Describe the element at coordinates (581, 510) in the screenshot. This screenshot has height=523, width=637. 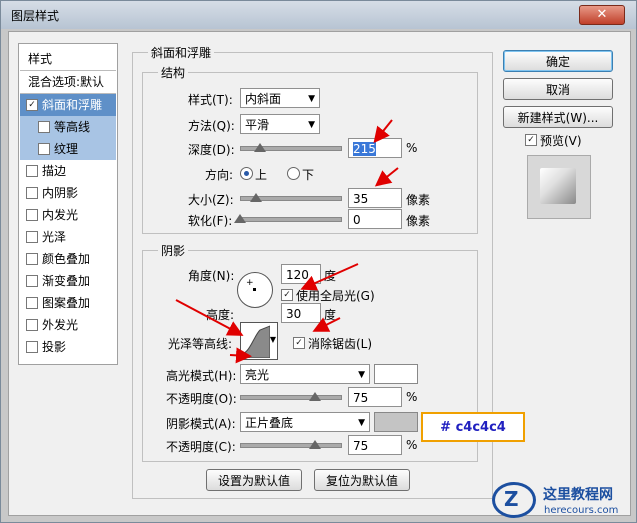
I see `watermark-url: herecours.com` at that location.